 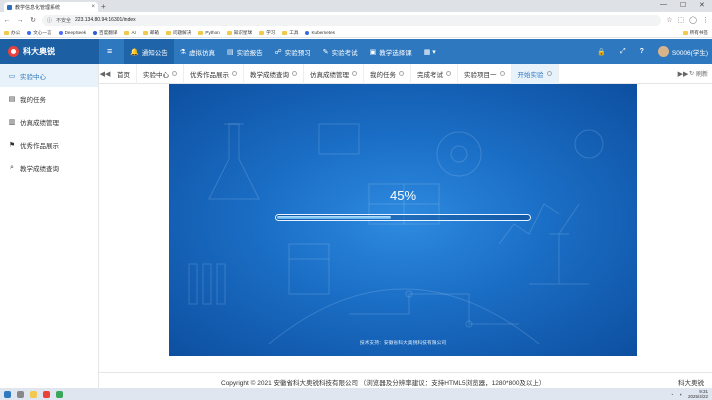 What do you see at coordinates (105, 33) in the screenshot?
I see `bookmark-item: 百度翻译` at bounding box center [105, 33].